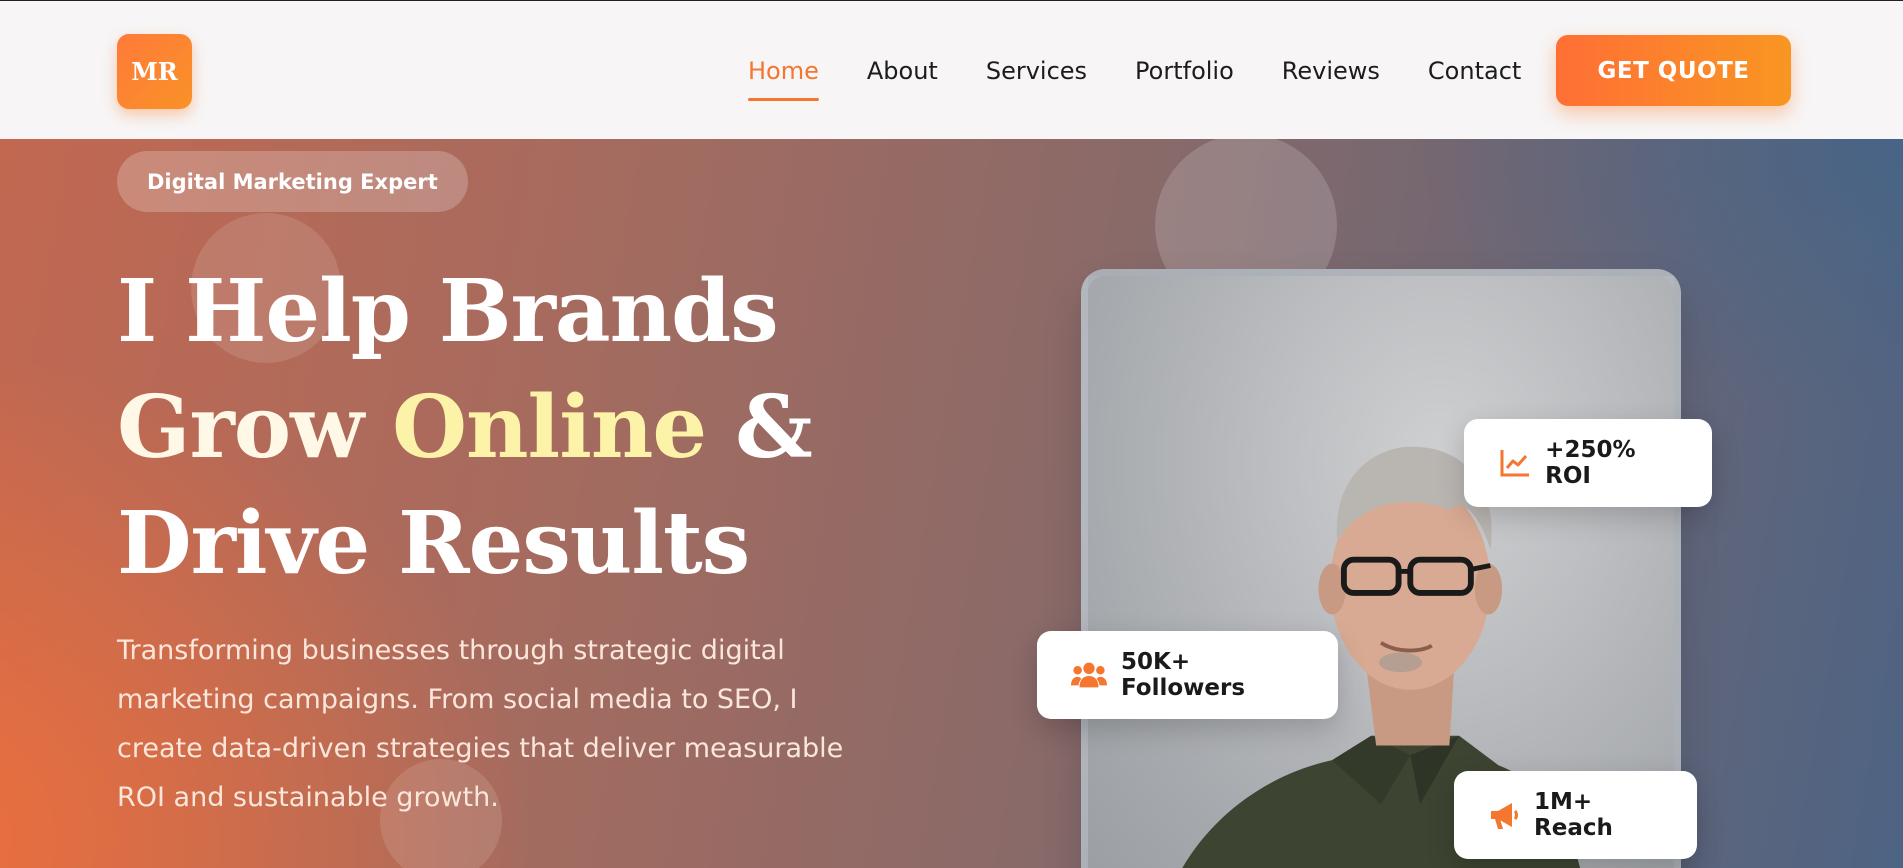 Image resolution: width=1903 pixels, height=868 pixels. What do you see at coordinates (902, 71) in the screenshot?
I see `nav-about: About` at bounding box center [902, 71].